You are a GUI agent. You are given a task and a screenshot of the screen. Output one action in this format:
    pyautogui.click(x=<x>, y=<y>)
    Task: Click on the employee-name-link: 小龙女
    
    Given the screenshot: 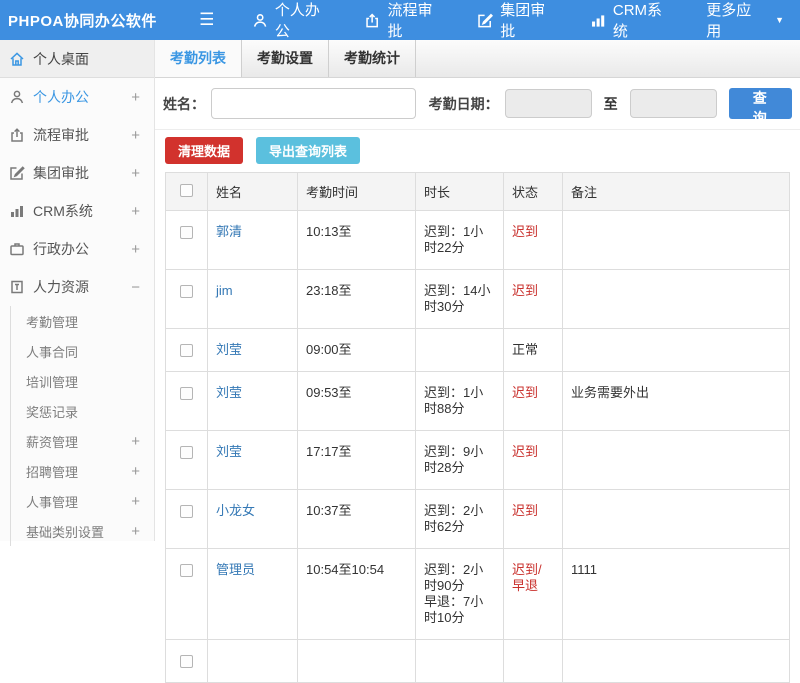 What is the action you would take?
    pyautogui.click(x=235, y=510)
    